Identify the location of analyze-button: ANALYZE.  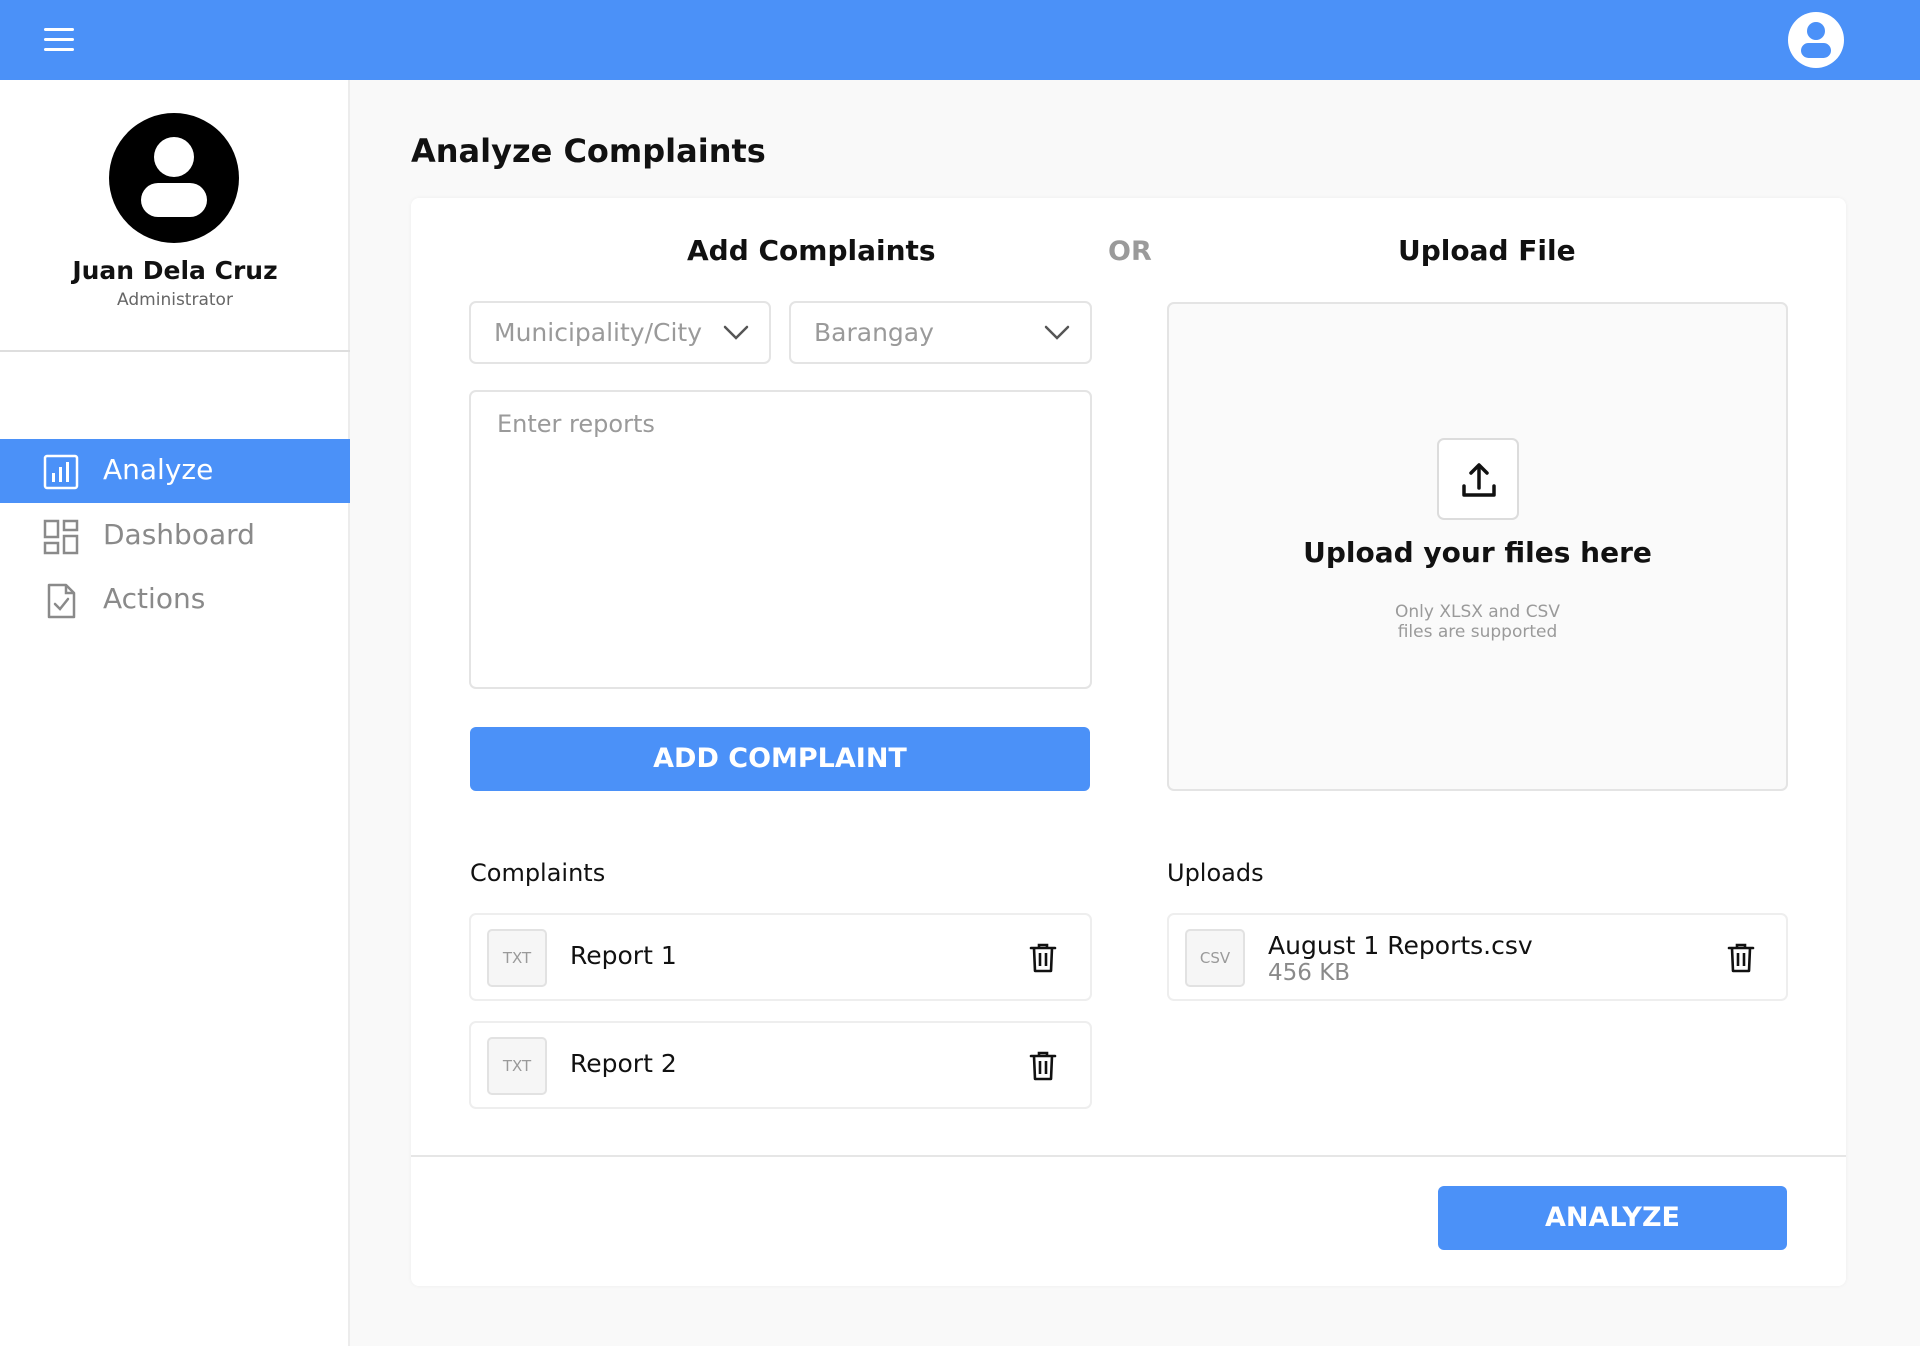
(1612, 1218).